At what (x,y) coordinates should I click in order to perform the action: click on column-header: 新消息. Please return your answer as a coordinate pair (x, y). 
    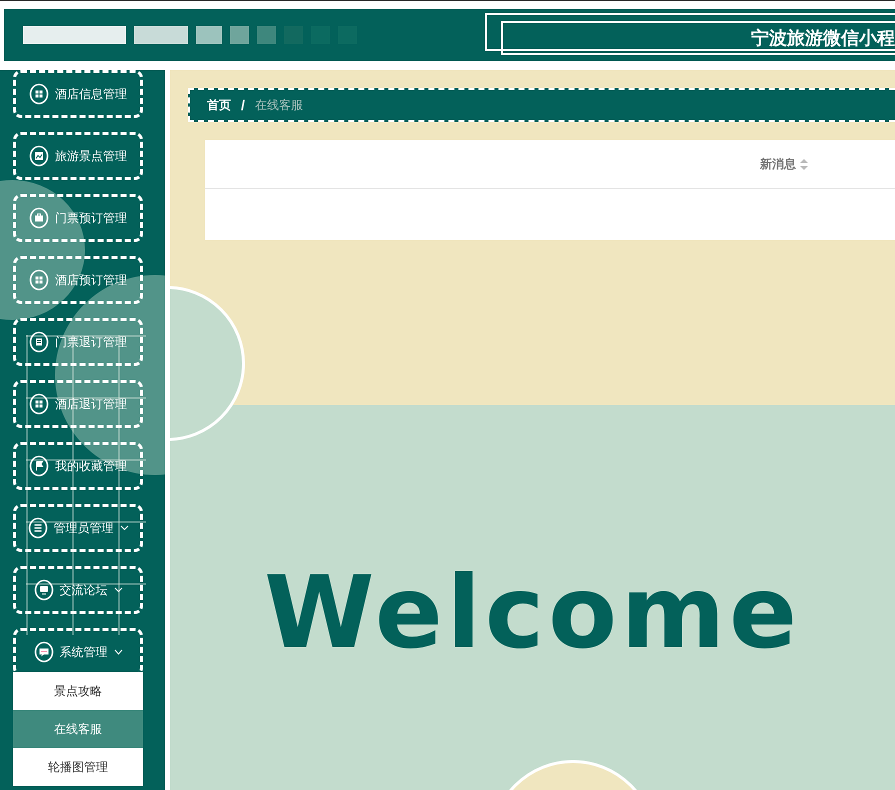
    Looking at the image, I should click on (784, 164).